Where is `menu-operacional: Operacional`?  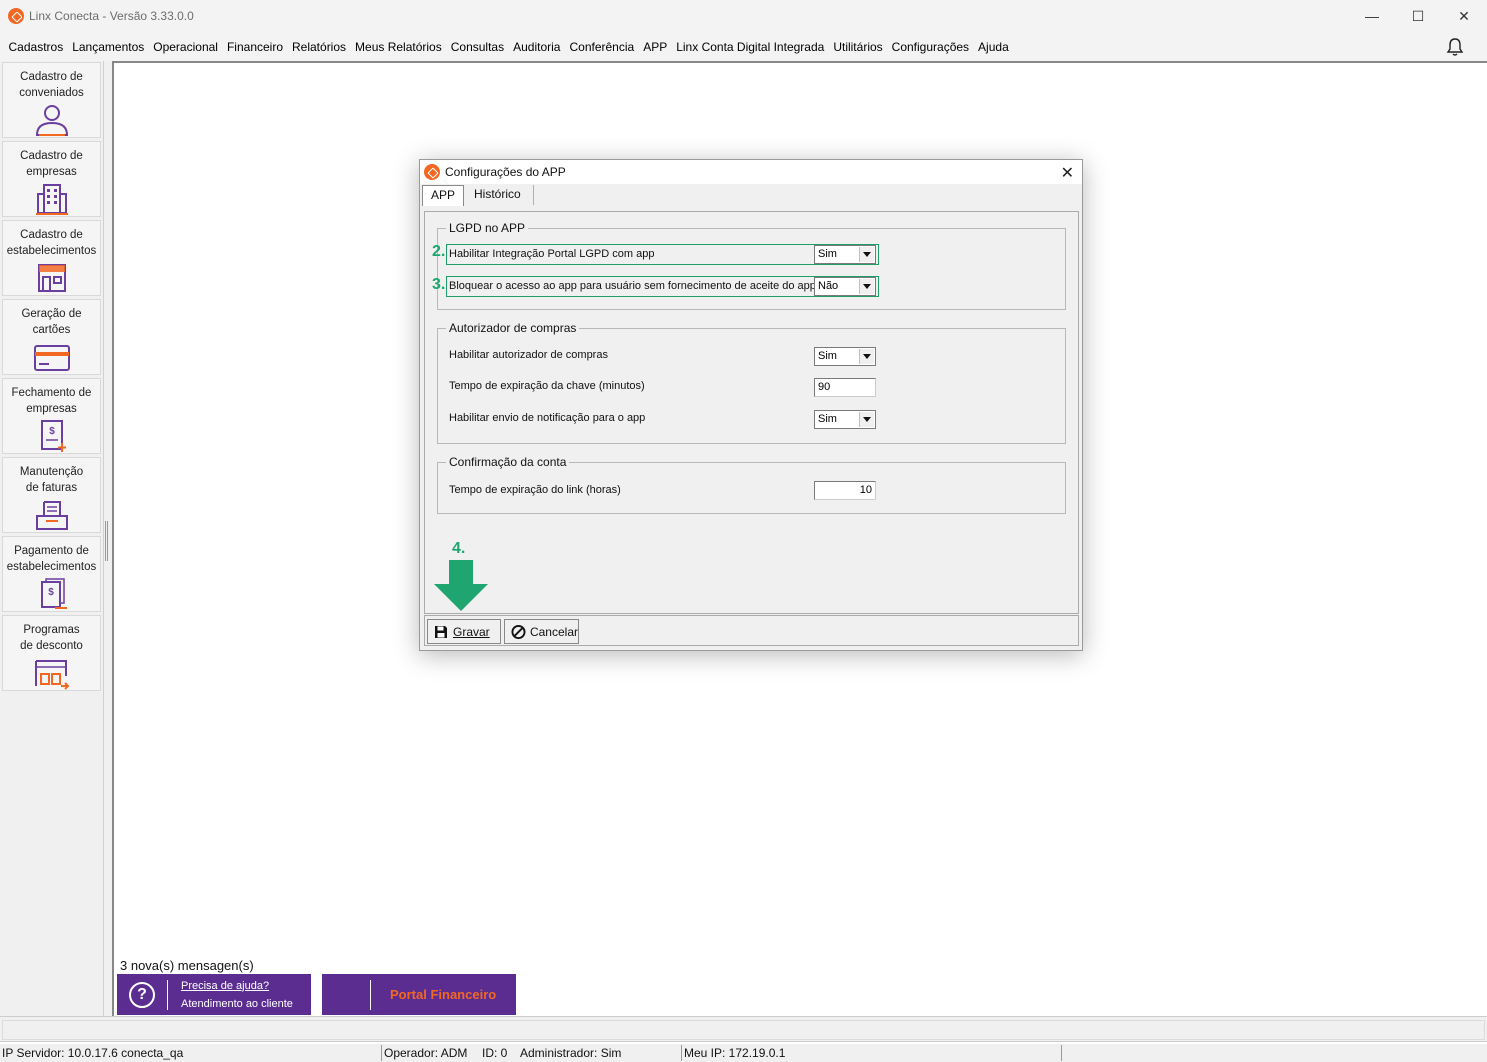
menu-operacional: Operacional is located at coordinates (186, 47).